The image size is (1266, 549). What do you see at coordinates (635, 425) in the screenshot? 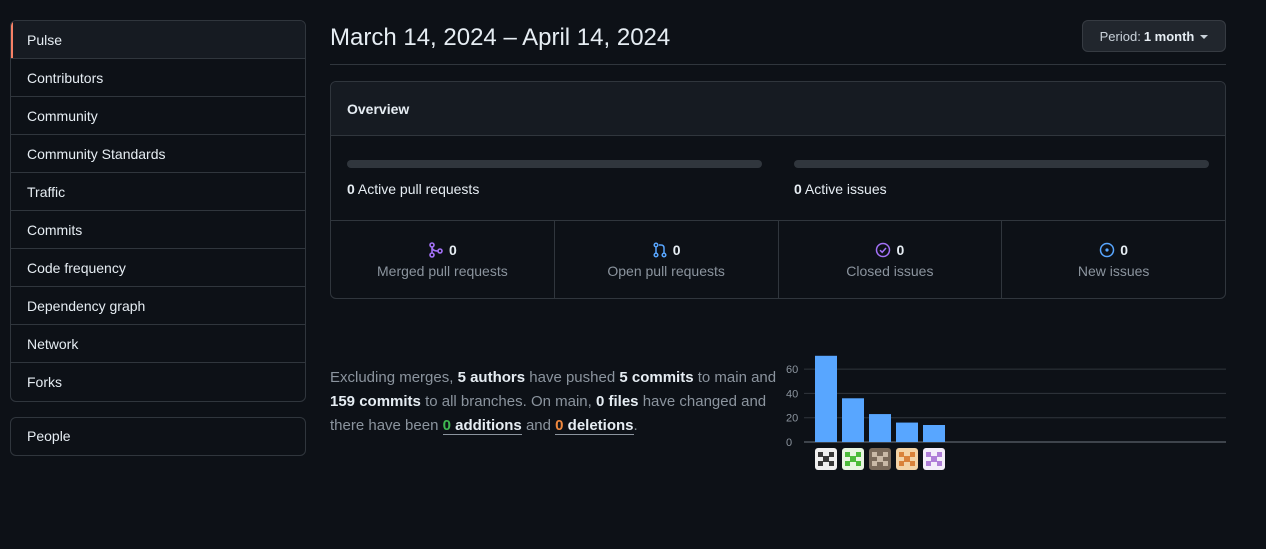
I see `summary-text-7: .` at bounding box center [635, 425].